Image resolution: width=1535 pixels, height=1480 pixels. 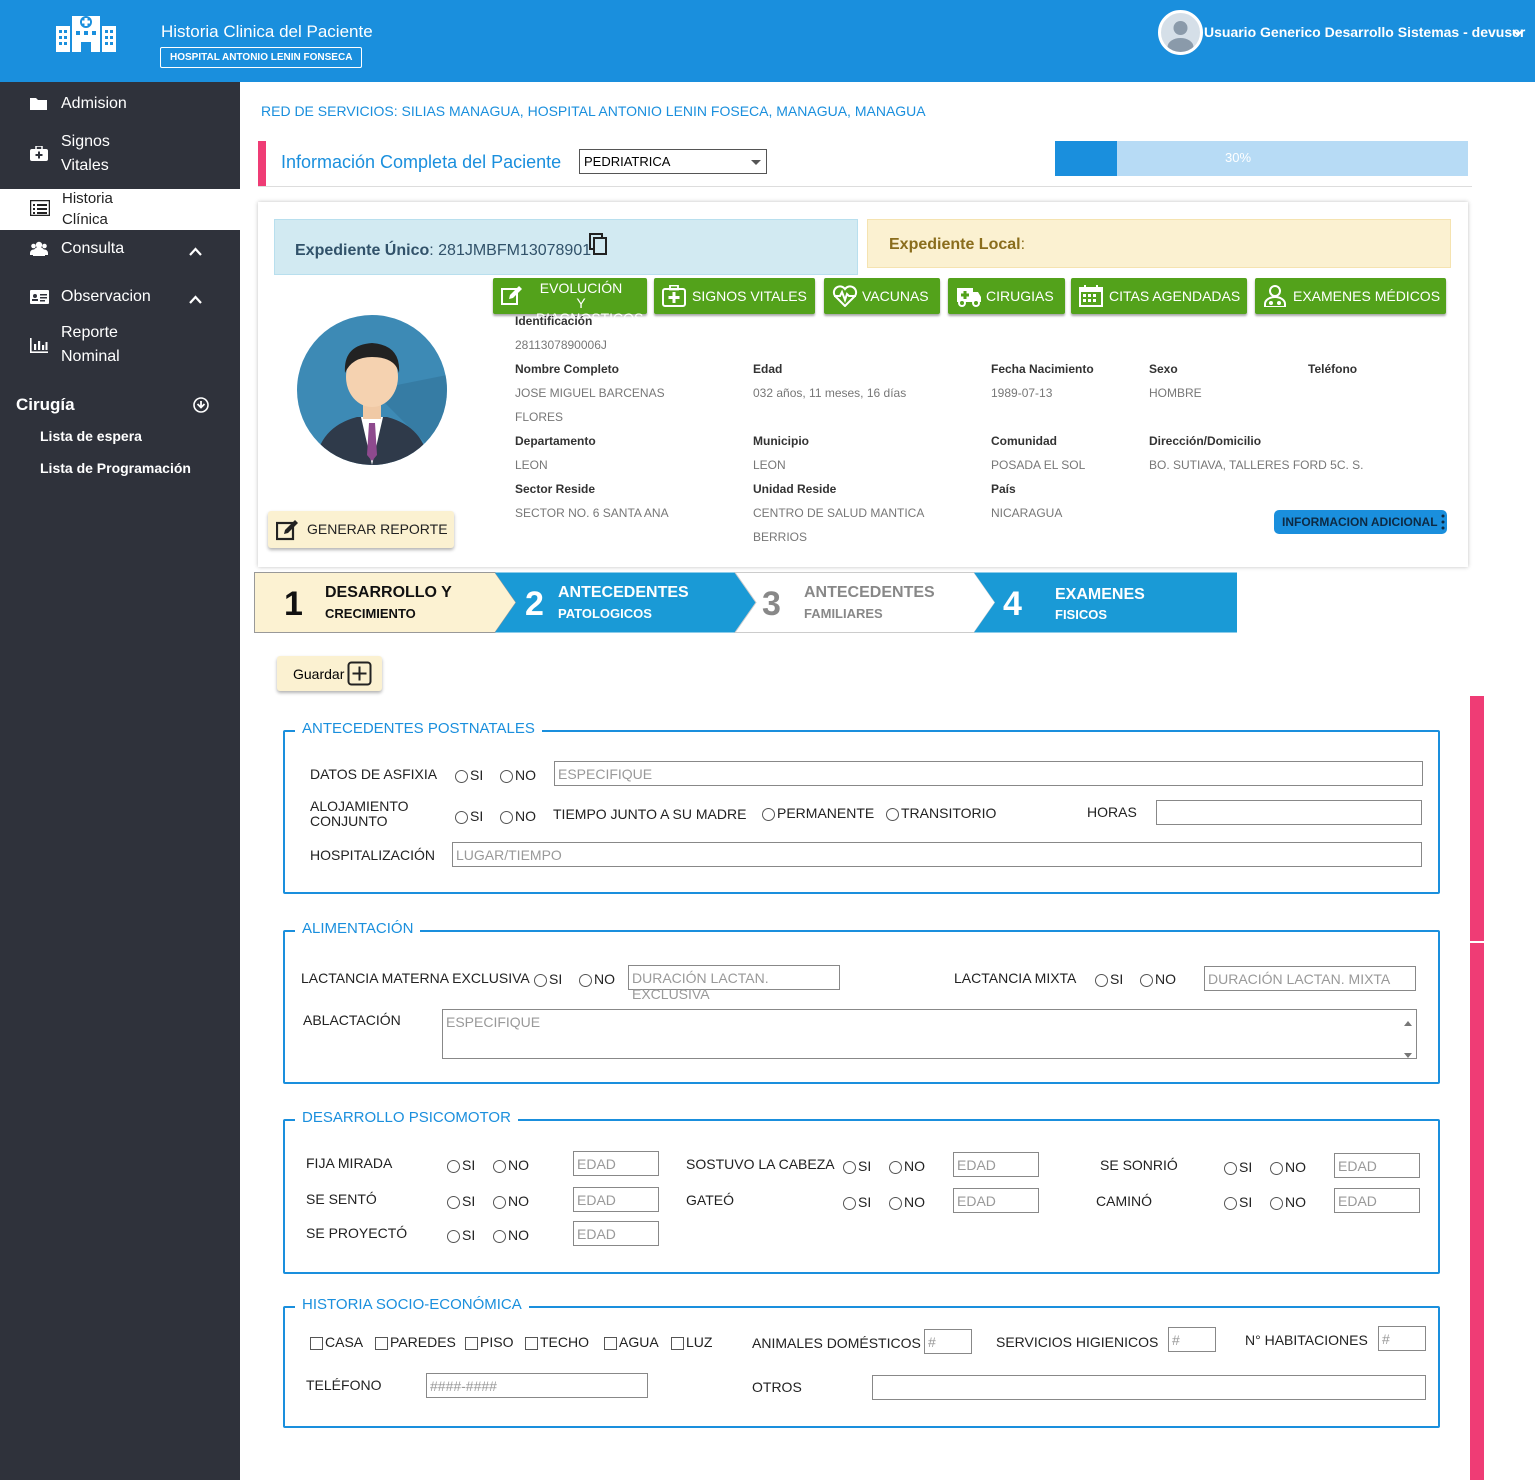 I want to click on alojamiento-si-radio: SI, so click(x=469, y=816).